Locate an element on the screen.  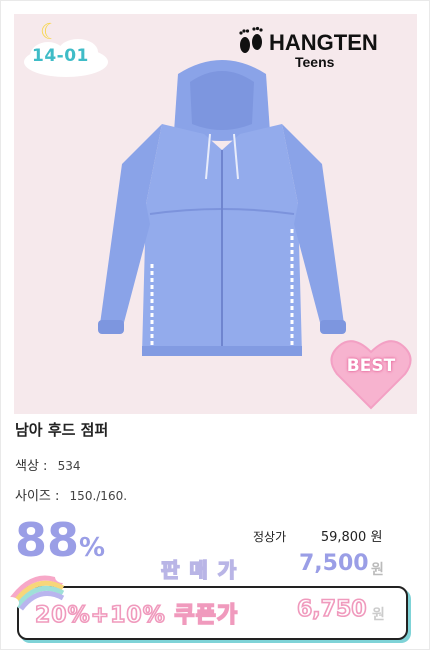
discount-sign: % is located at coordinates (92, 548).